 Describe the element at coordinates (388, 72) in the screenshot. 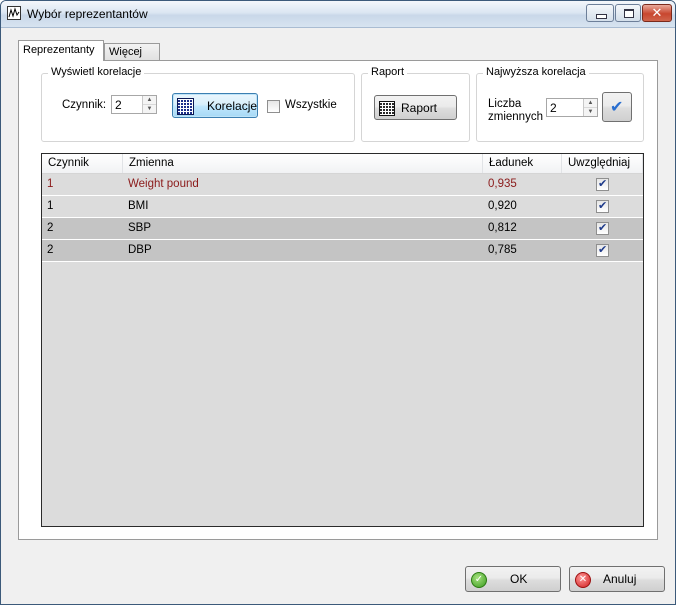

I see `group-title: Raport` at that location.